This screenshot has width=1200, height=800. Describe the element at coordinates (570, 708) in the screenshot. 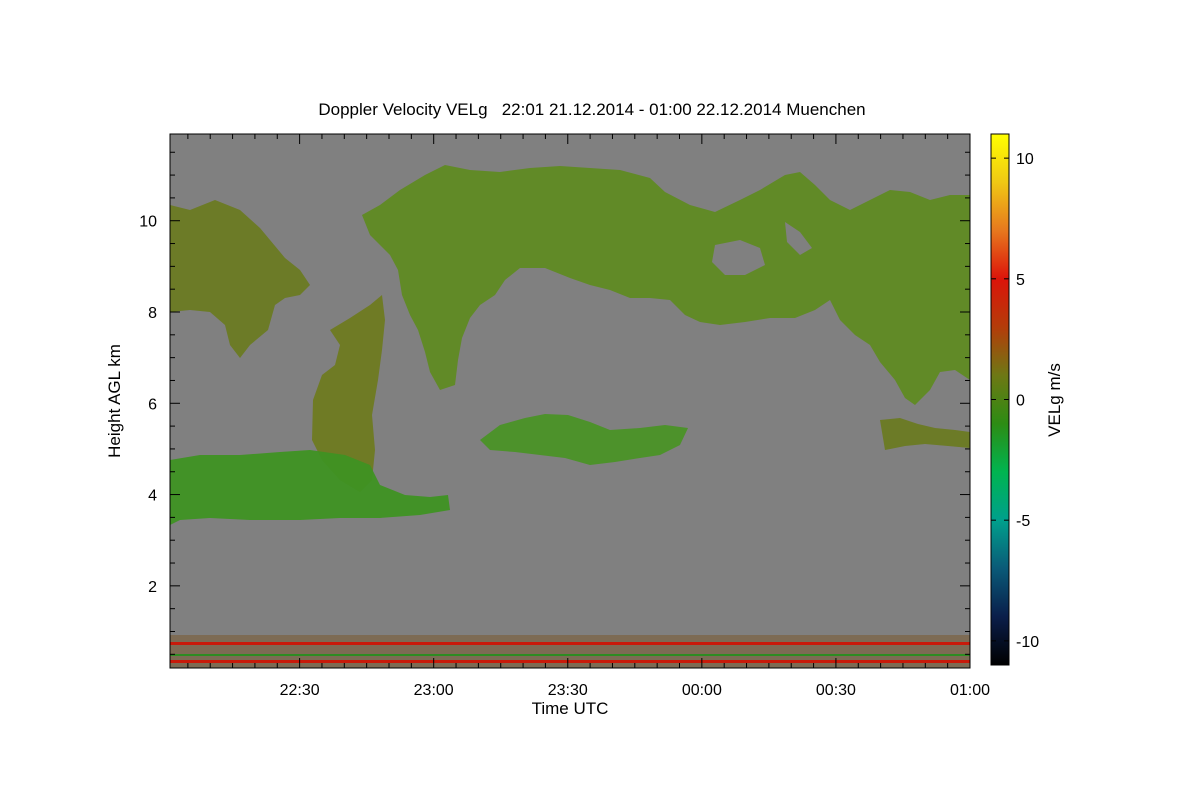

I see `x-axis-label: Time UTC` at that location.